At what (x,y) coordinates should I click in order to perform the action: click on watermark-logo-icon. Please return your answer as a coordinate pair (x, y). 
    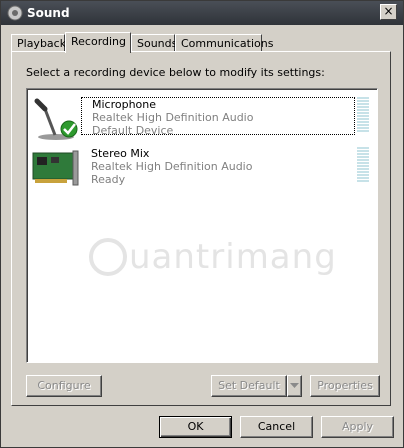
    Looking at the image, I should click on (108, 257).